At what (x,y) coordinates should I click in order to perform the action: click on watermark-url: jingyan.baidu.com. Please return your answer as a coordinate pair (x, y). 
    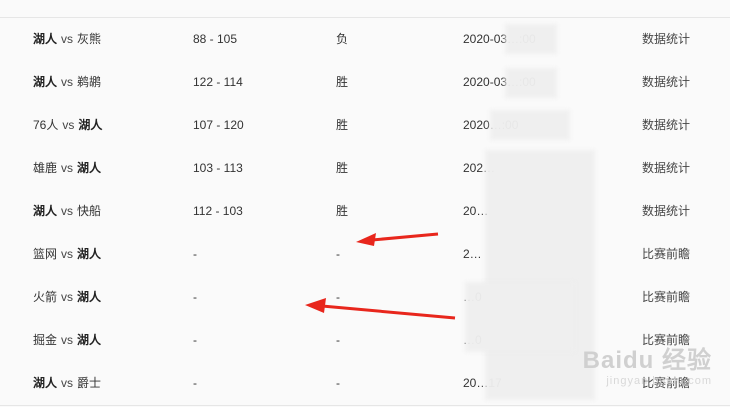
    Looking at the image, I should click on (659, 381).